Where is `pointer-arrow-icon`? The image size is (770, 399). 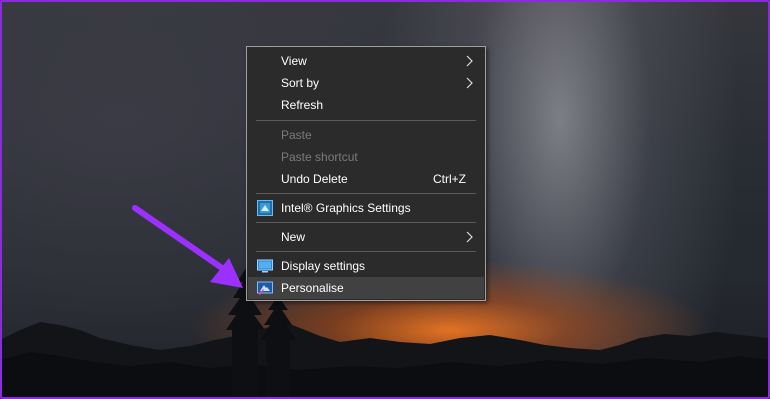
pointer-arrow-icon is located at coordinates (187, 246).